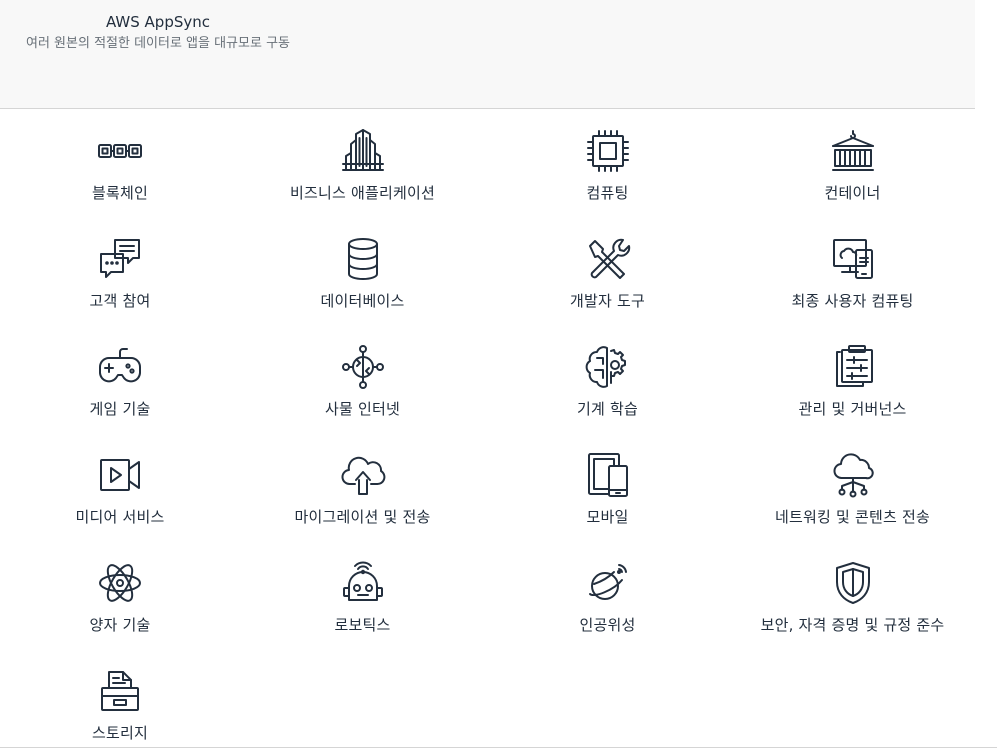  I want to click on desktop-cloud-icon, so click(853, 259).